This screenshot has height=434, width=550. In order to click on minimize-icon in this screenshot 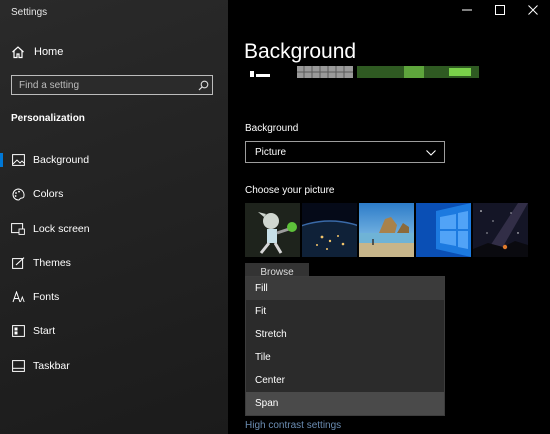, I will do `click(467, 11)`.